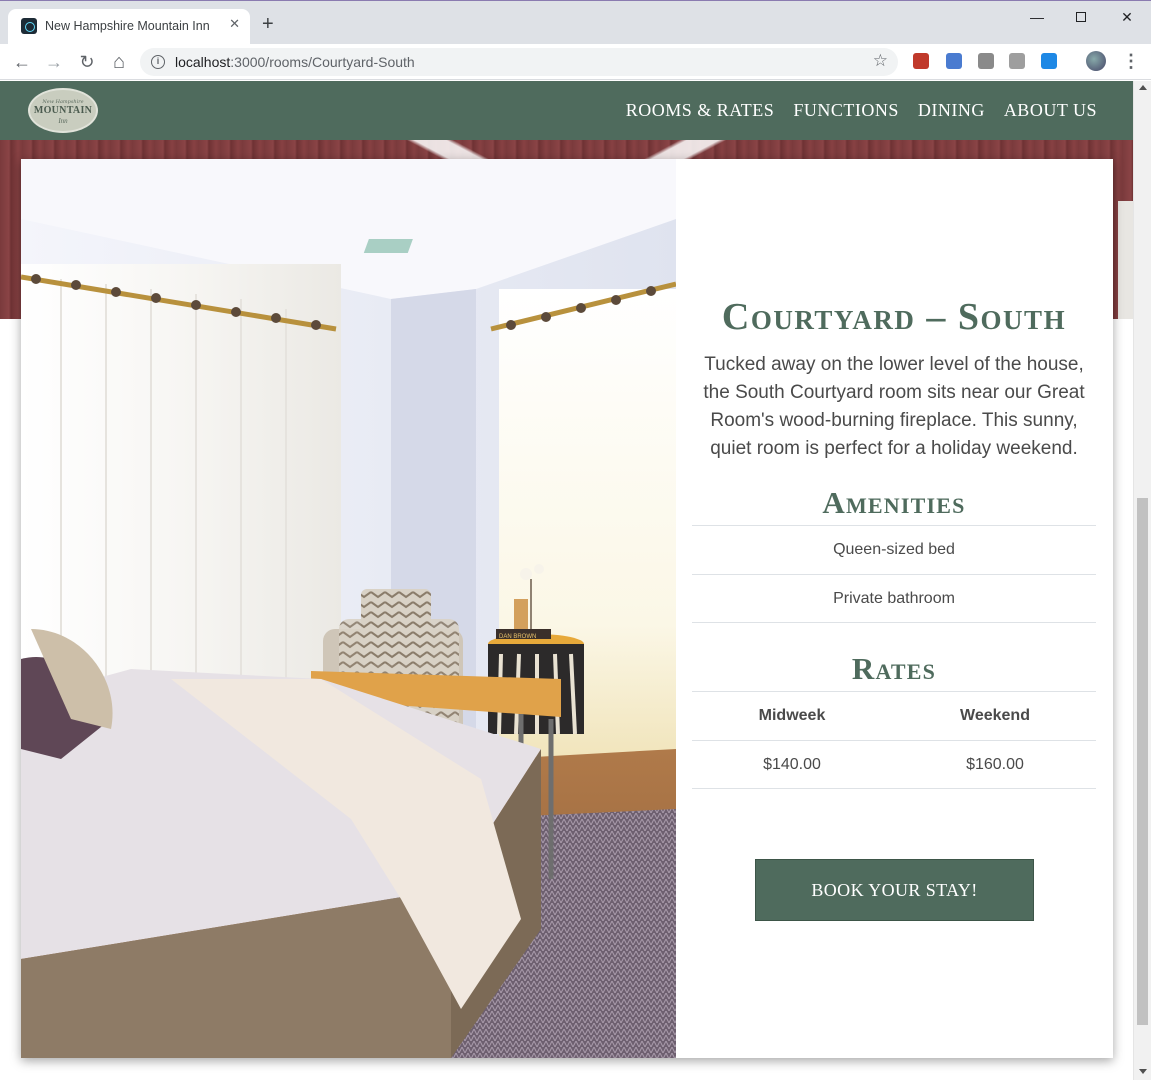 The image size is (1151, 1080). What do you see at coordinates (1037, 17) in the screenshot?
I see `minimize-button: —` at bounding box center [1037, 17].